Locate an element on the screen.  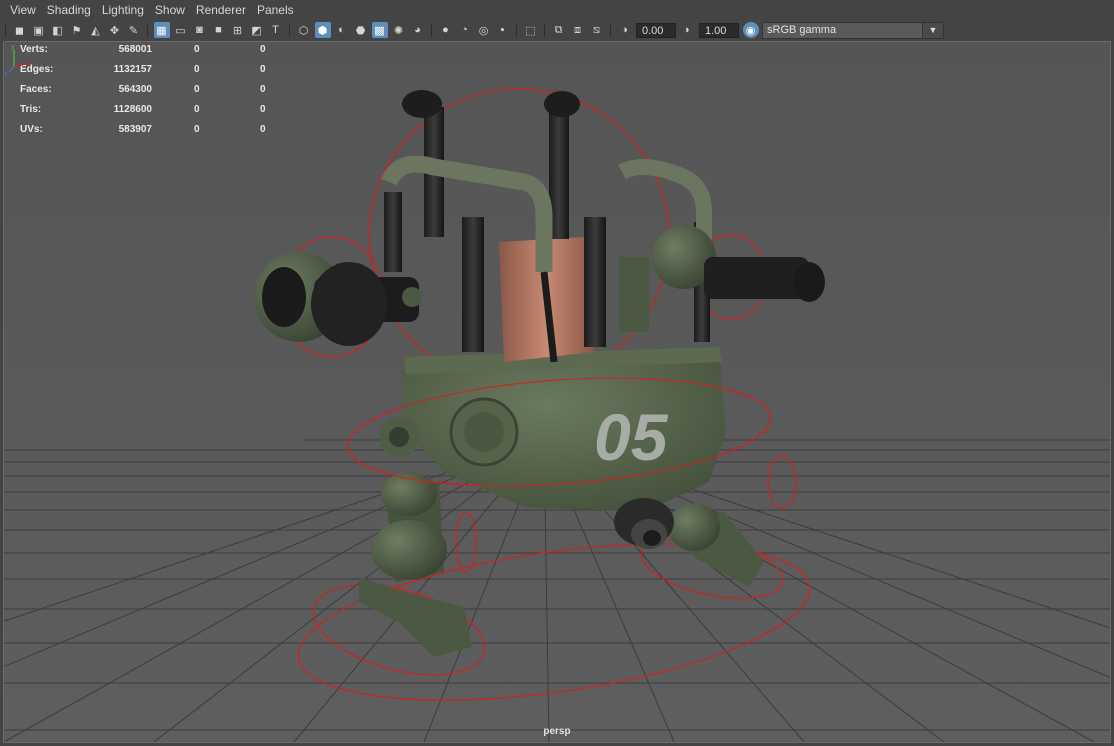
aa-icon: ◎ is located at coordinates (484, 30).